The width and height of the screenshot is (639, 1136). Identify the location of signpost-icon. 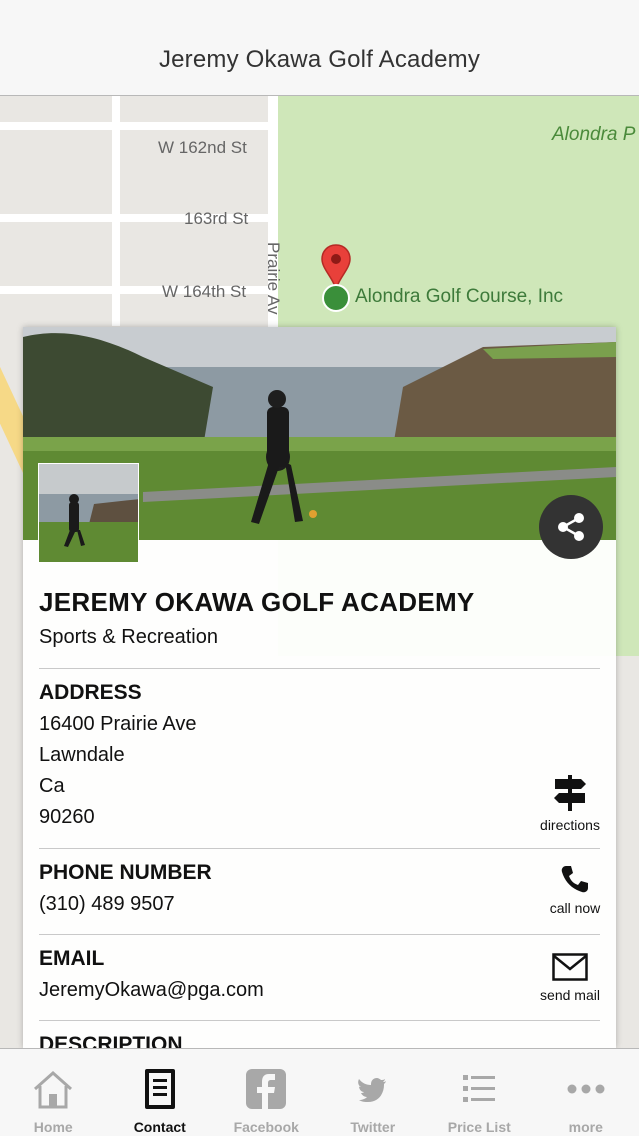
(570, 793).